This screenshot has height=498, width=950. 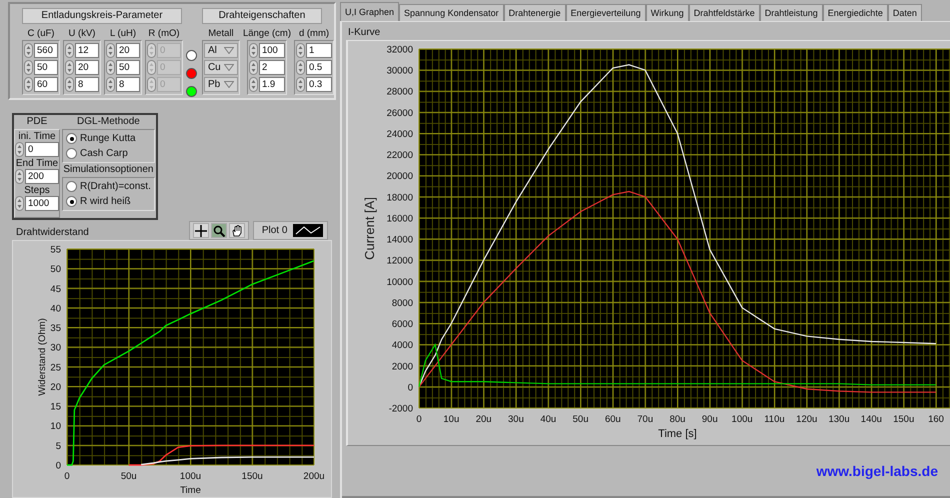 I want to click on axis-title: Current [A], so click(x=369, y=228).